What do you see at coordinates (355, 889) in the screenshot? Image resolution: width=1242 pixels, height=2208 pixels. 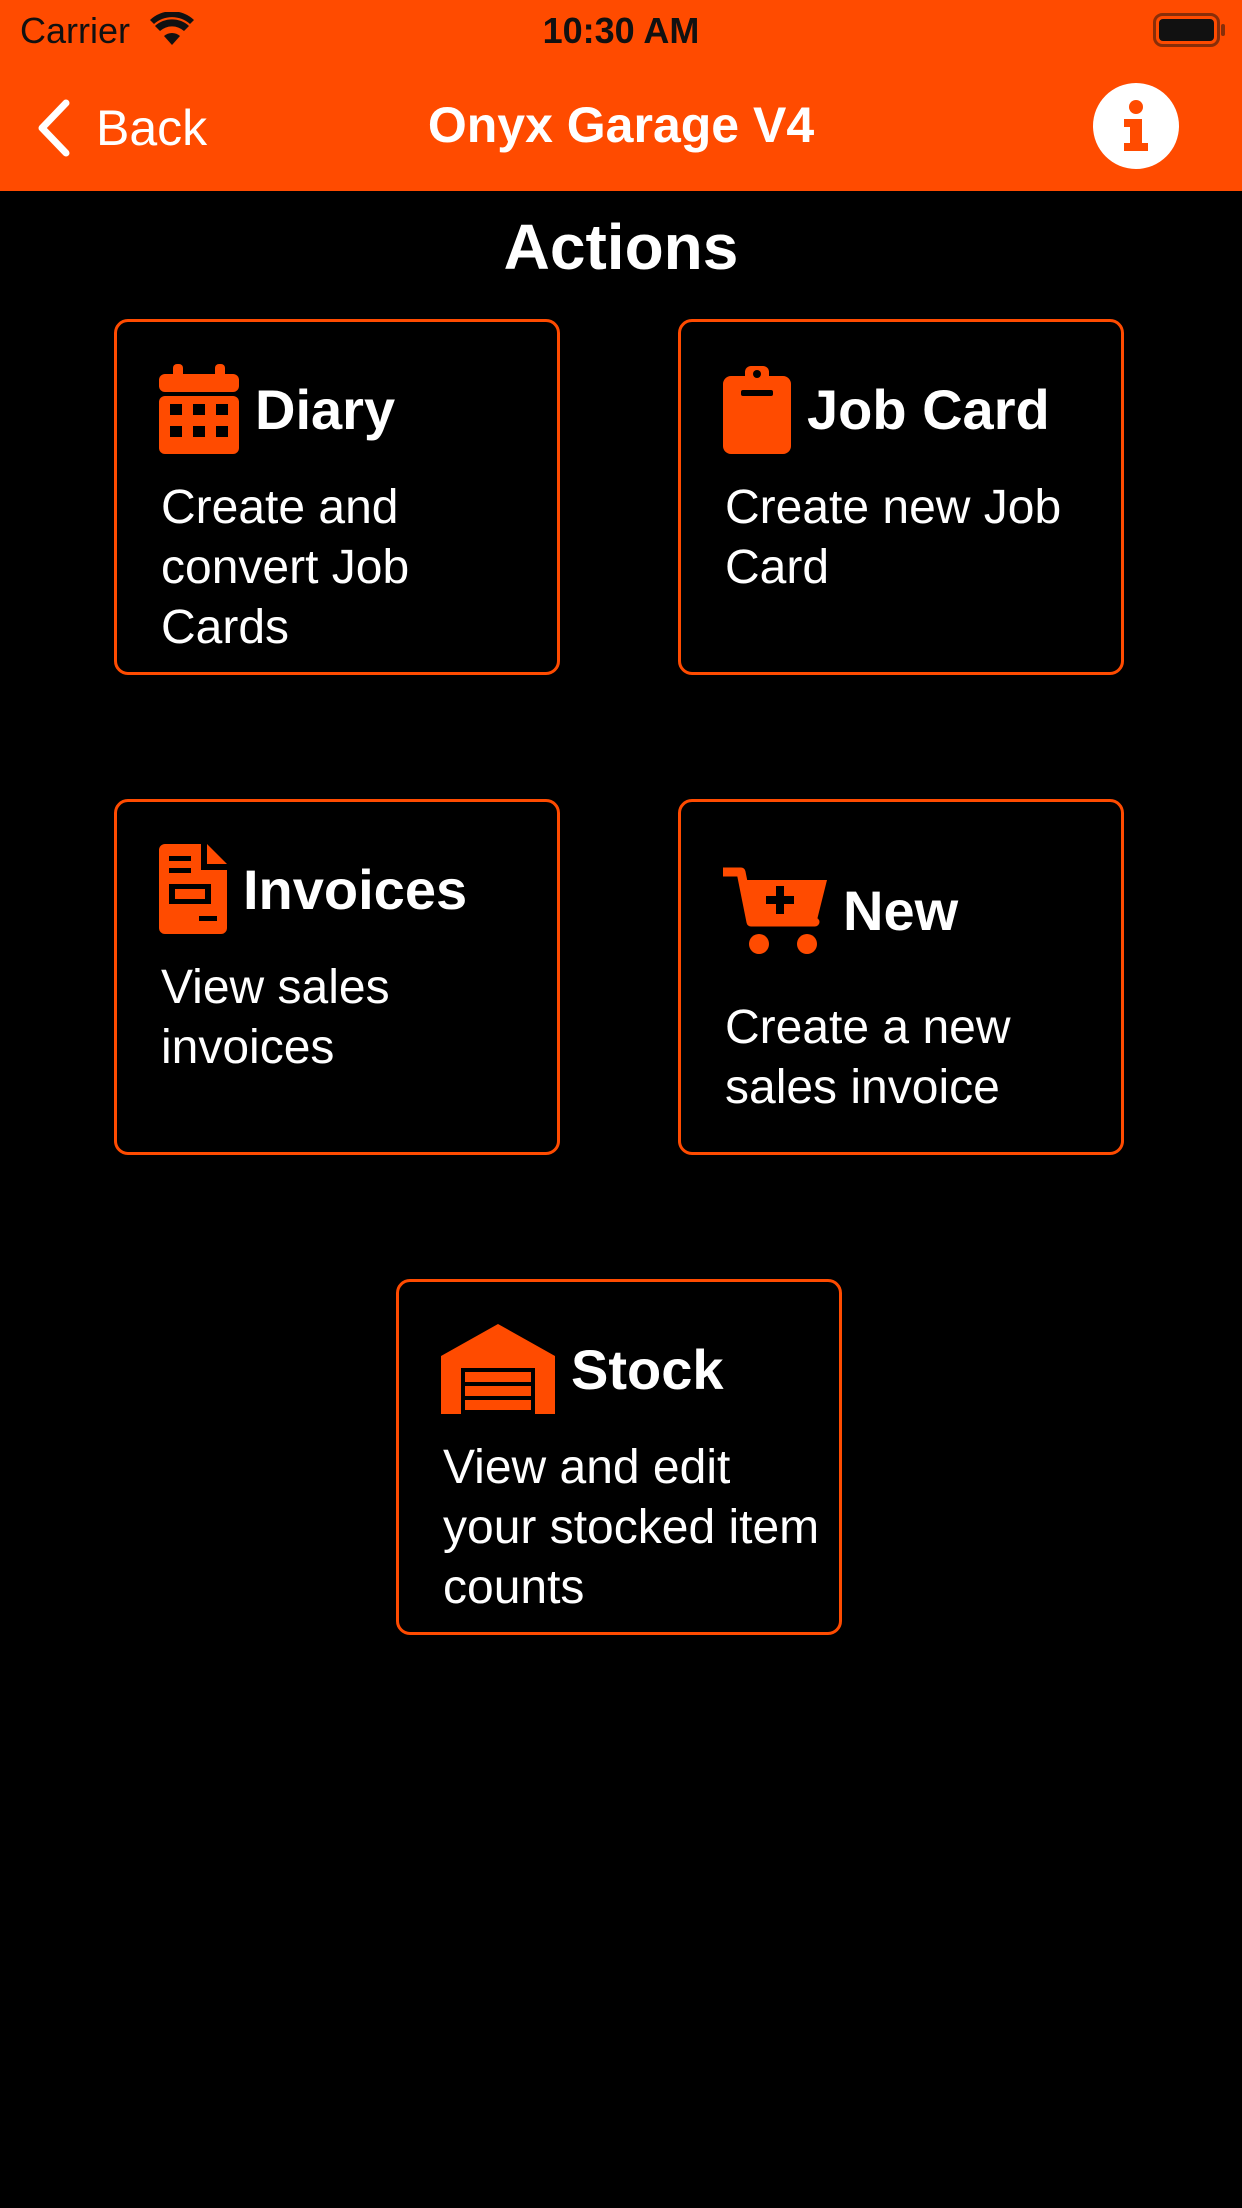 I see `card-title: Invoices` at bounding box center [355, 889].